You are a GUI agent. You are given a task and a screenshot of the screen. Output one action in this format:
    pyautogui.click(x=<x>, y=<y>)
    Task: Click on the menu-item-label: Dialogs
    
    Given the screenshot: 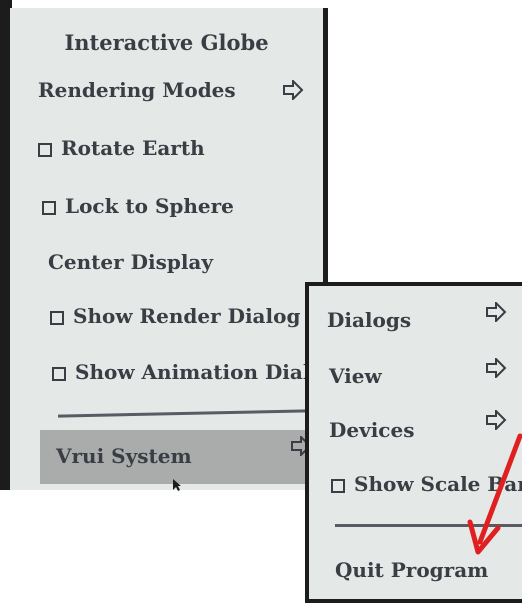 What is the action you would take?
    pyautogui.click(x=369, y=320)
    